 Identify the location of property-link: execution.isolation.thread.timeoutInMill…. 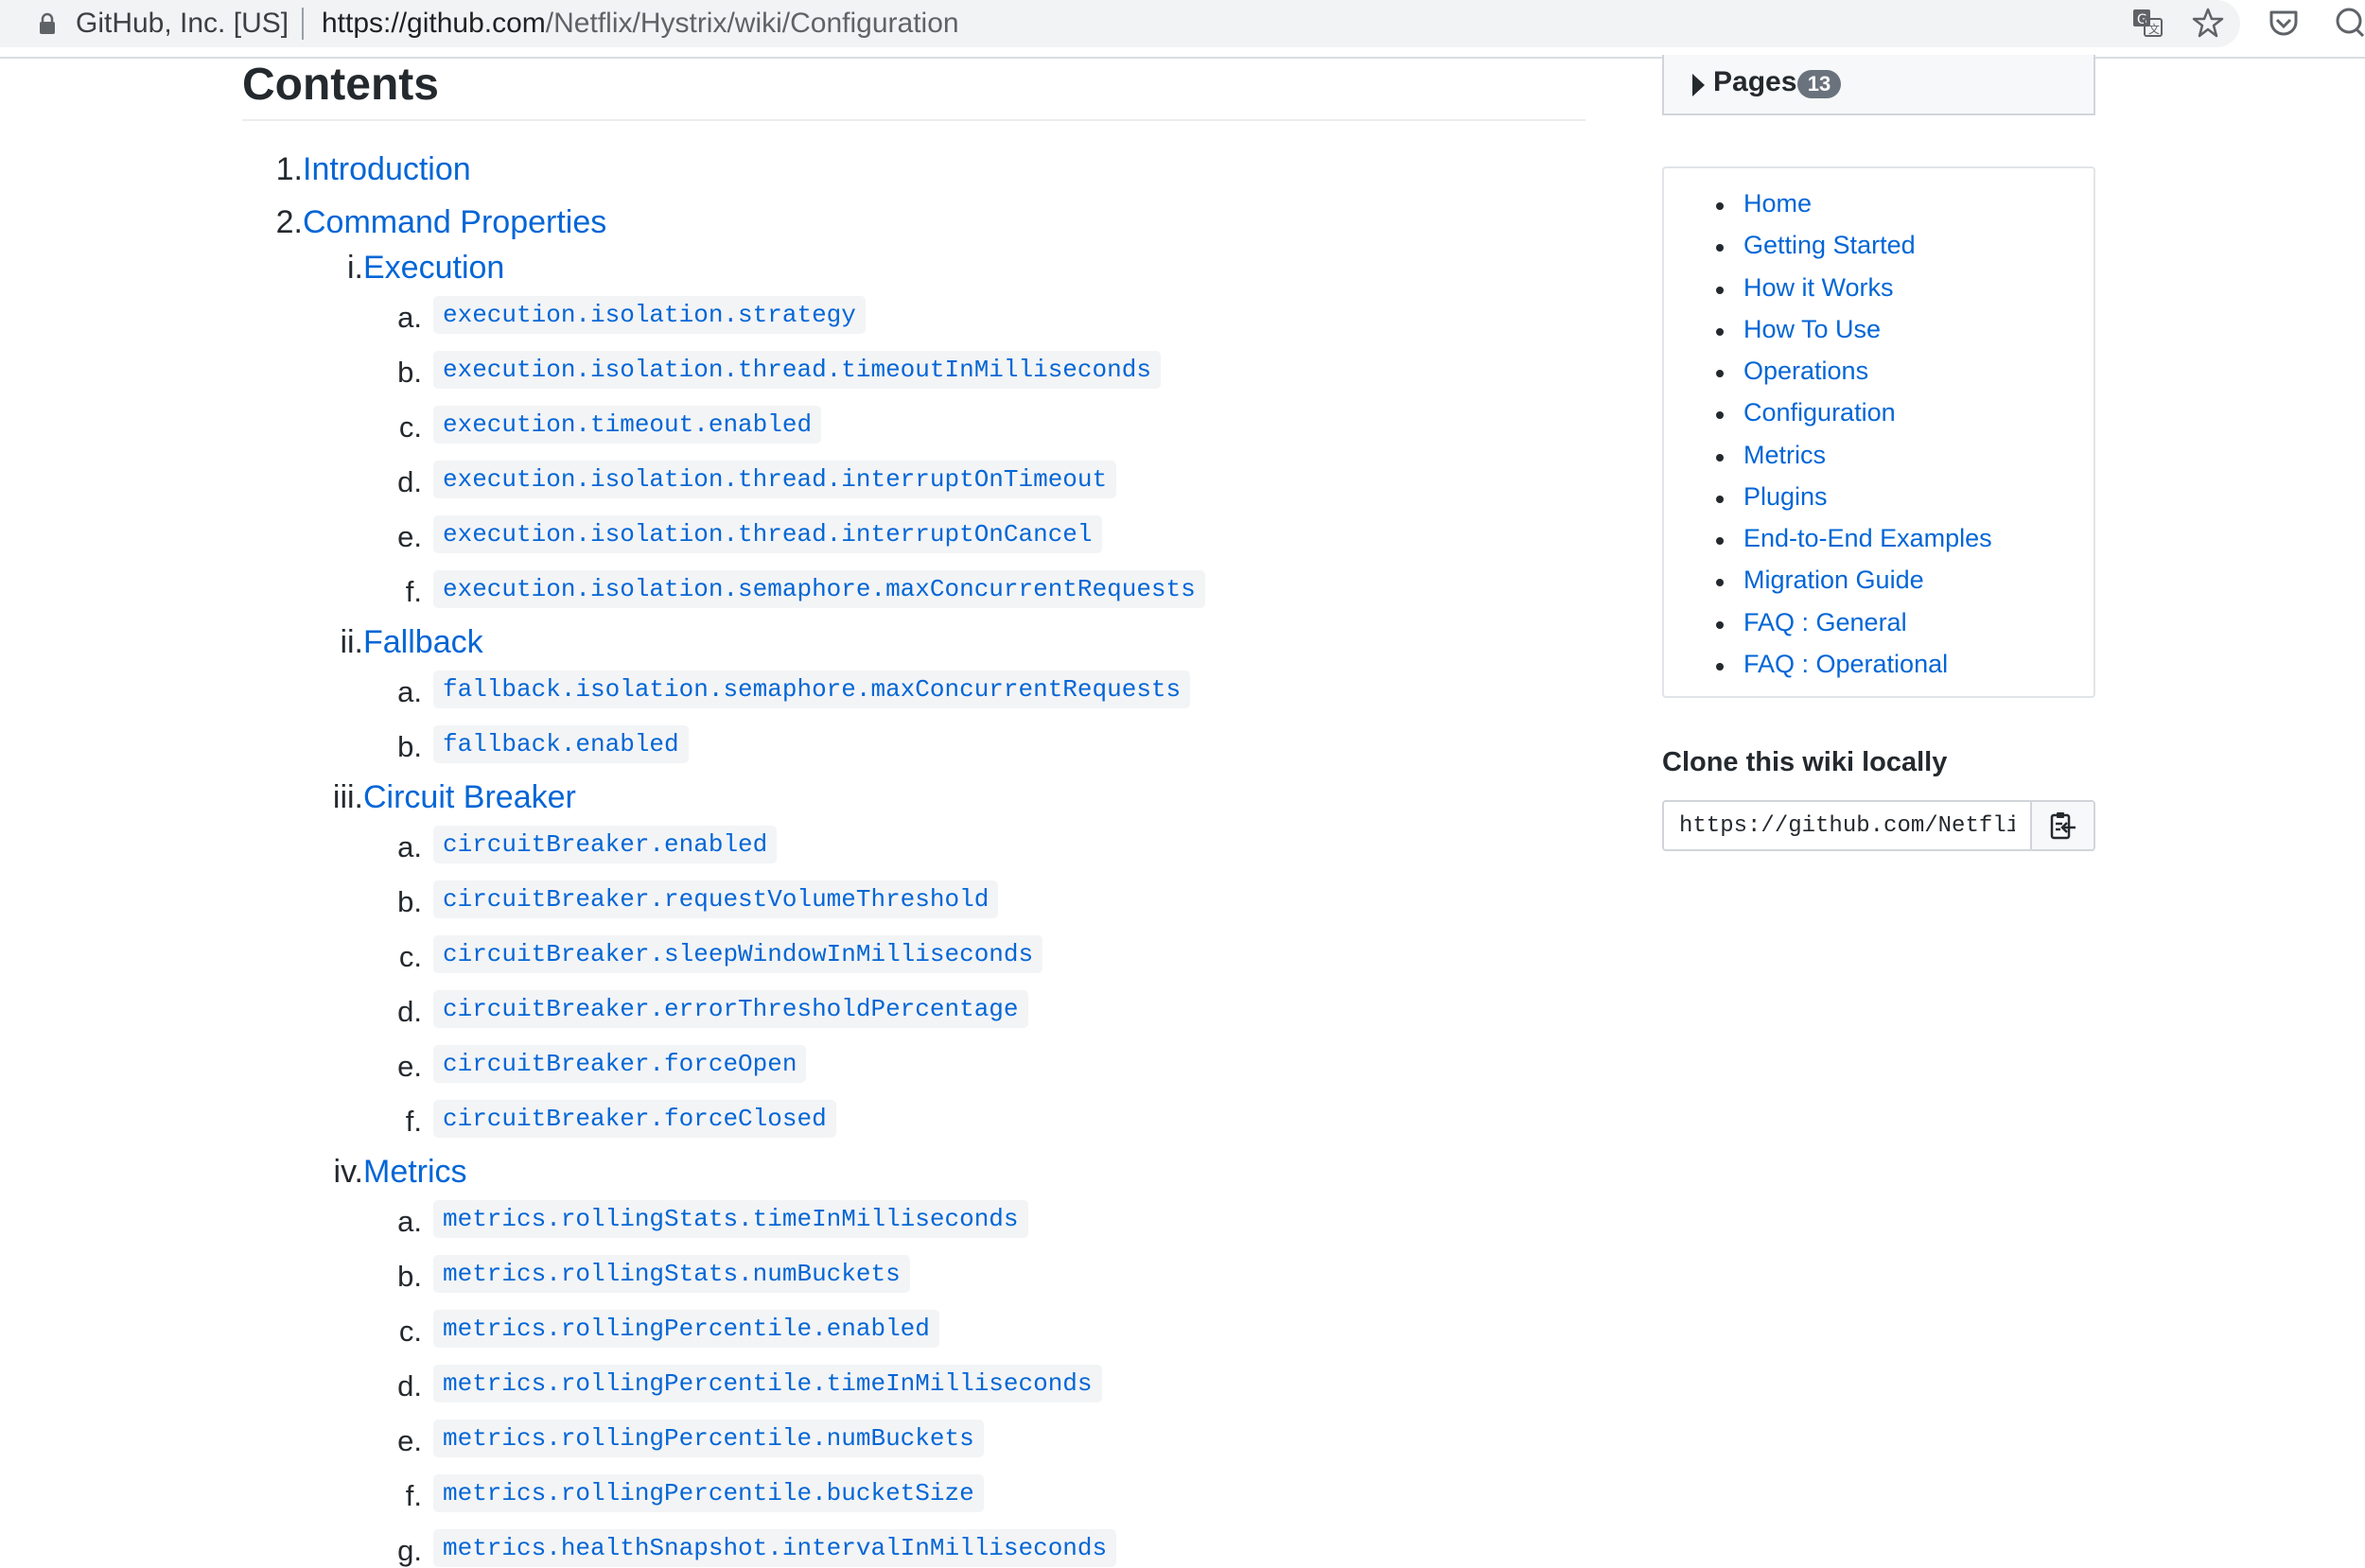
(797, 370).